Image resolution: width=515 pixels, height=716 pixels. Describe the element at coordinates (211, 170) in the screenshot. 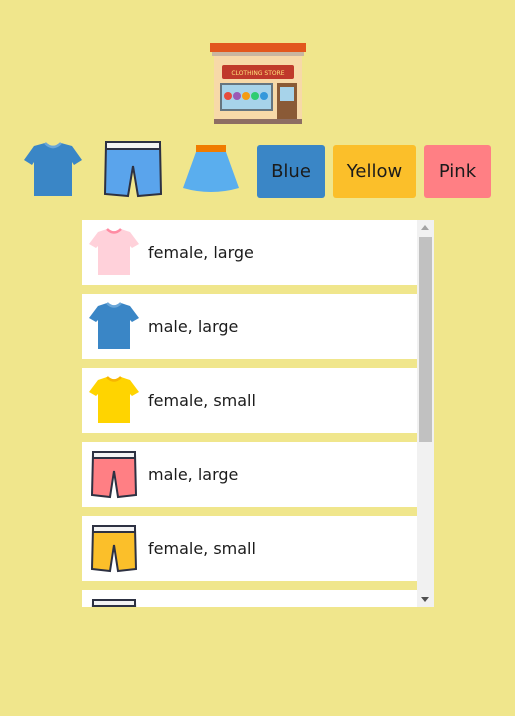

I see `skirt-icon` at that location.